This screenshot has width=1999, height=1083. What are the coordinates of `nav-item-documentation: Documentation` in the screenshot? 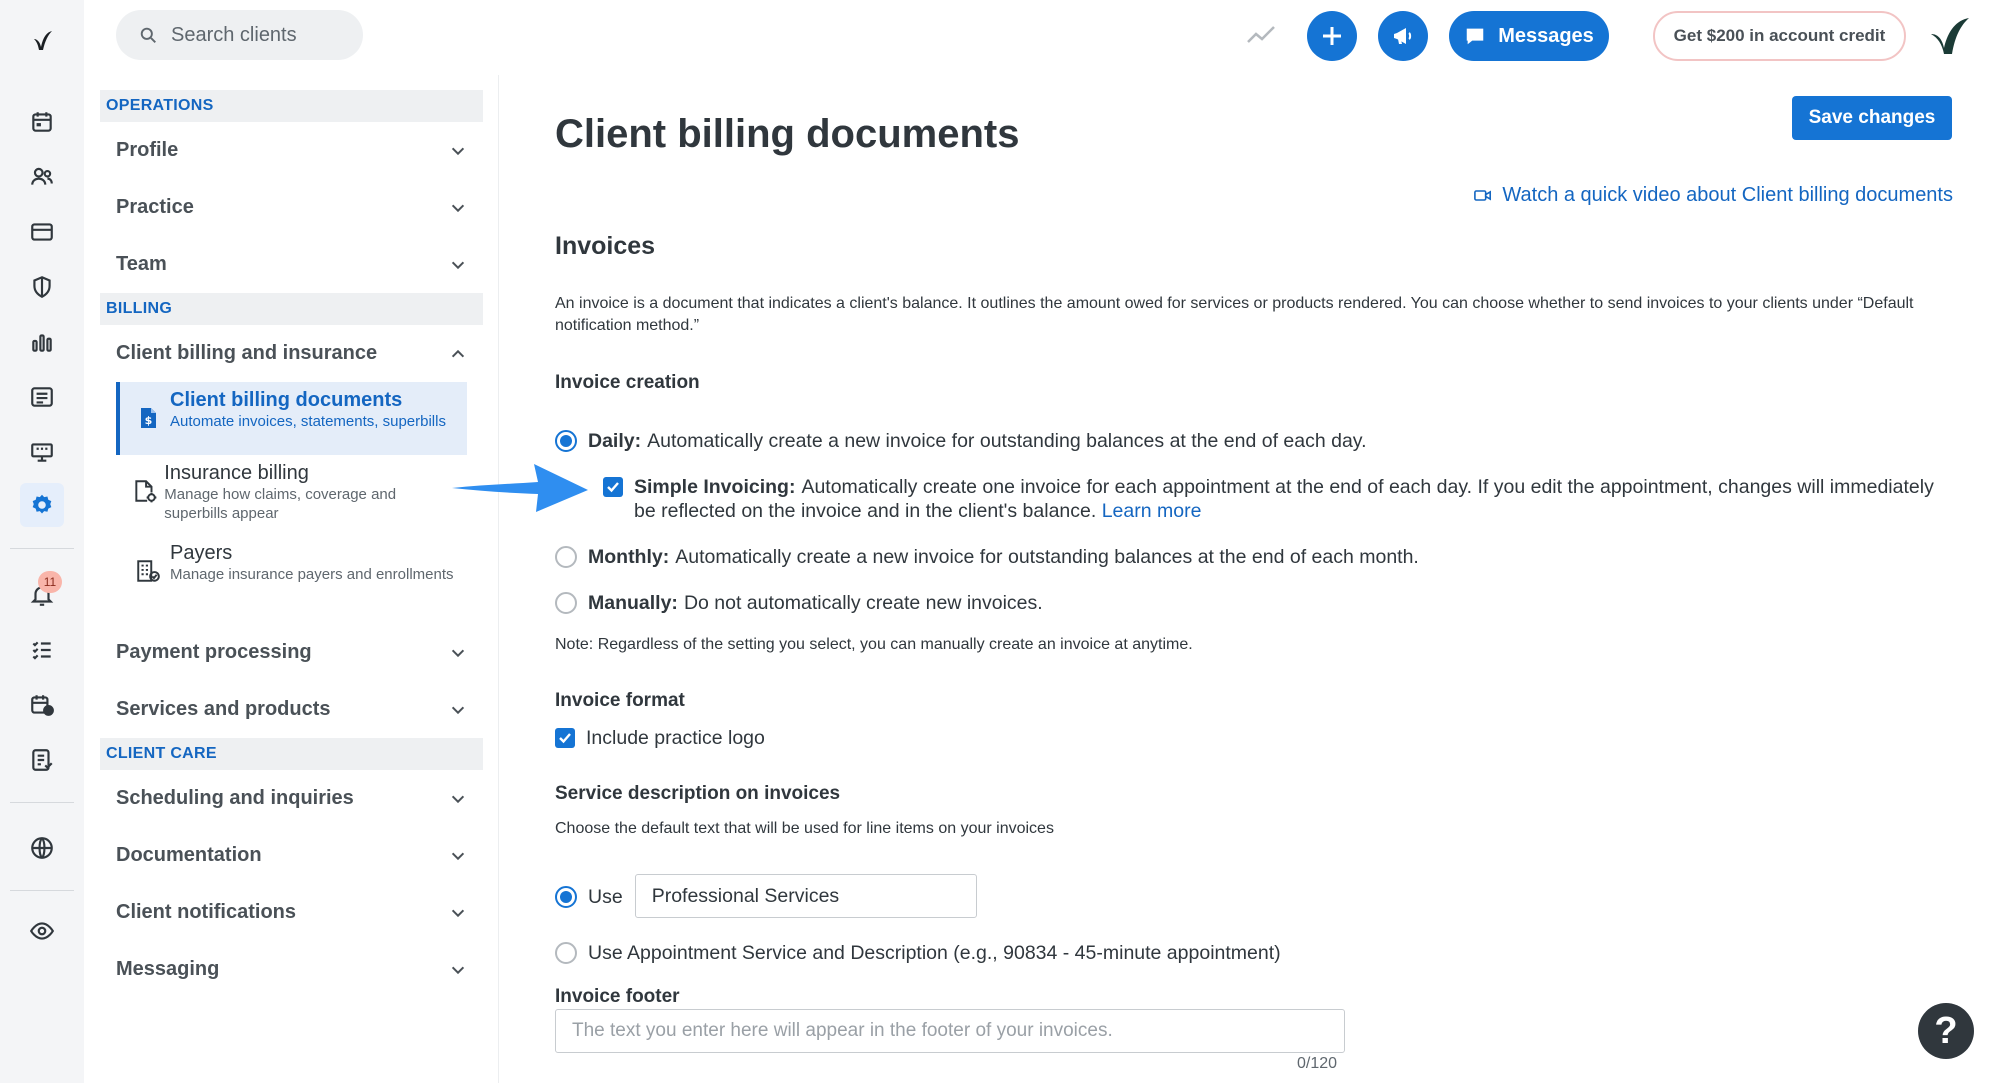 It's located at (291, 855).